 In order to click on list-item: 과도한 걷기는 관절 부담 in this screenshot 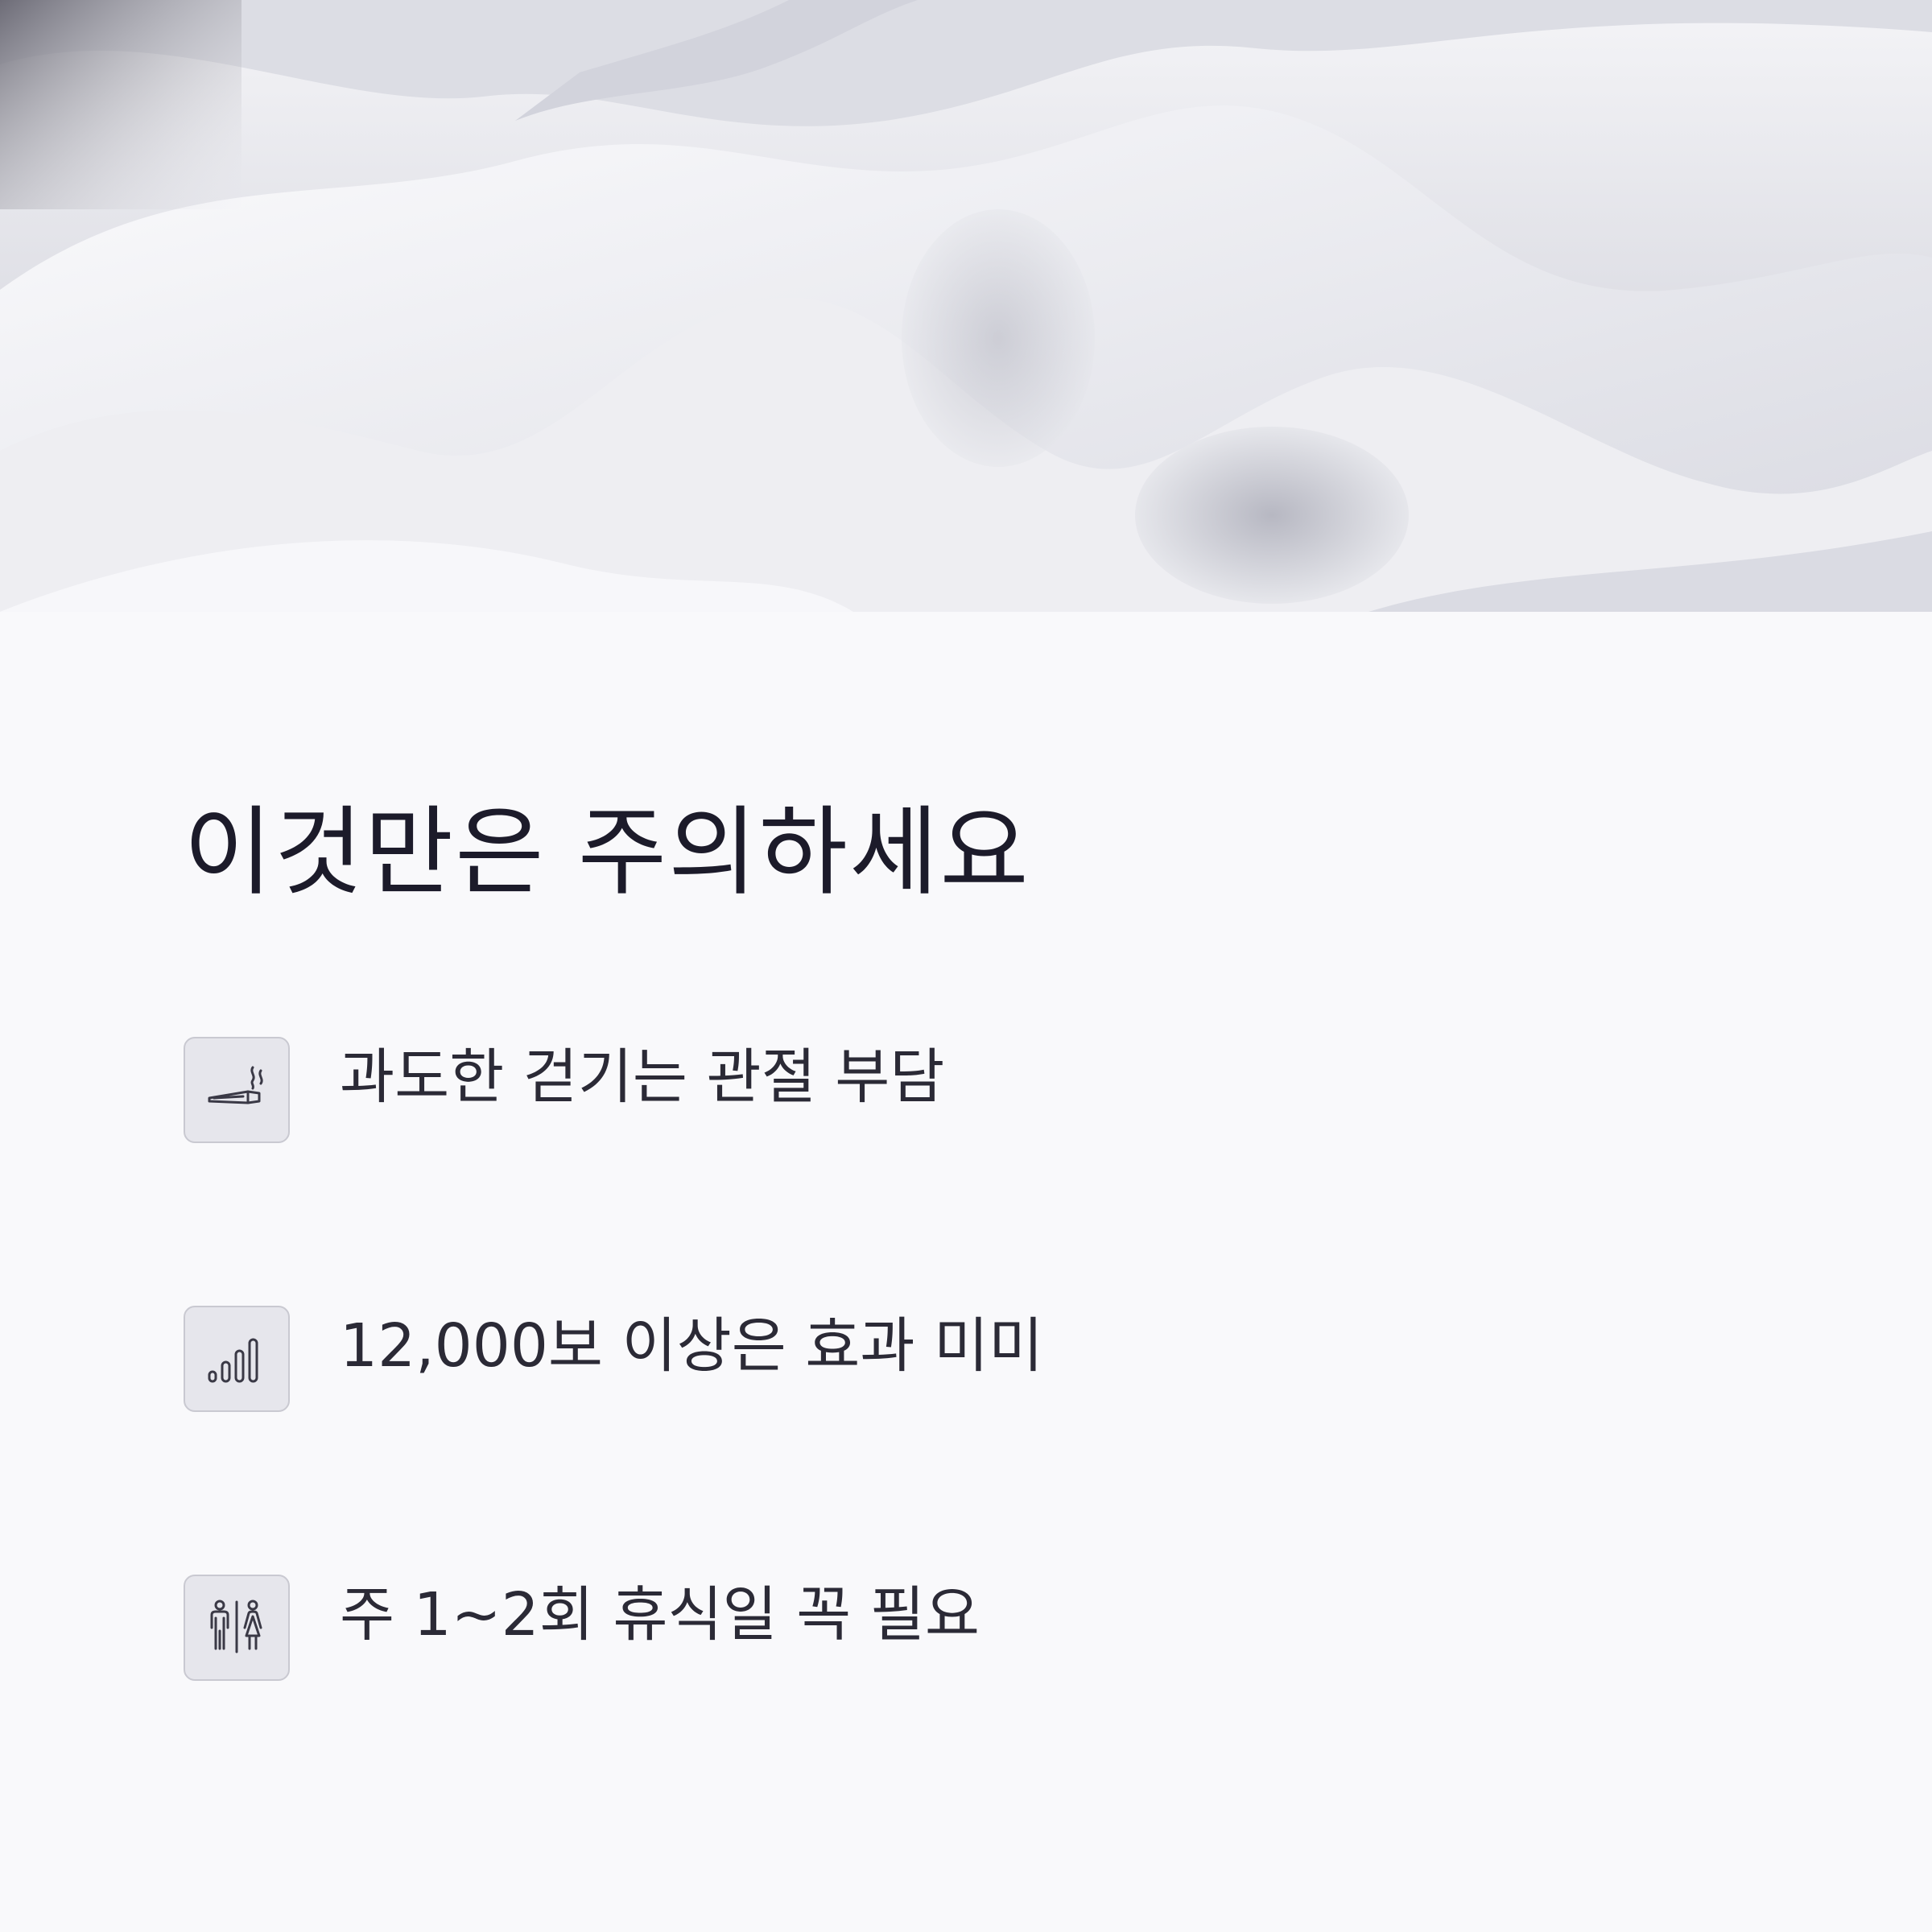, I will do `click(908, 1091)`.